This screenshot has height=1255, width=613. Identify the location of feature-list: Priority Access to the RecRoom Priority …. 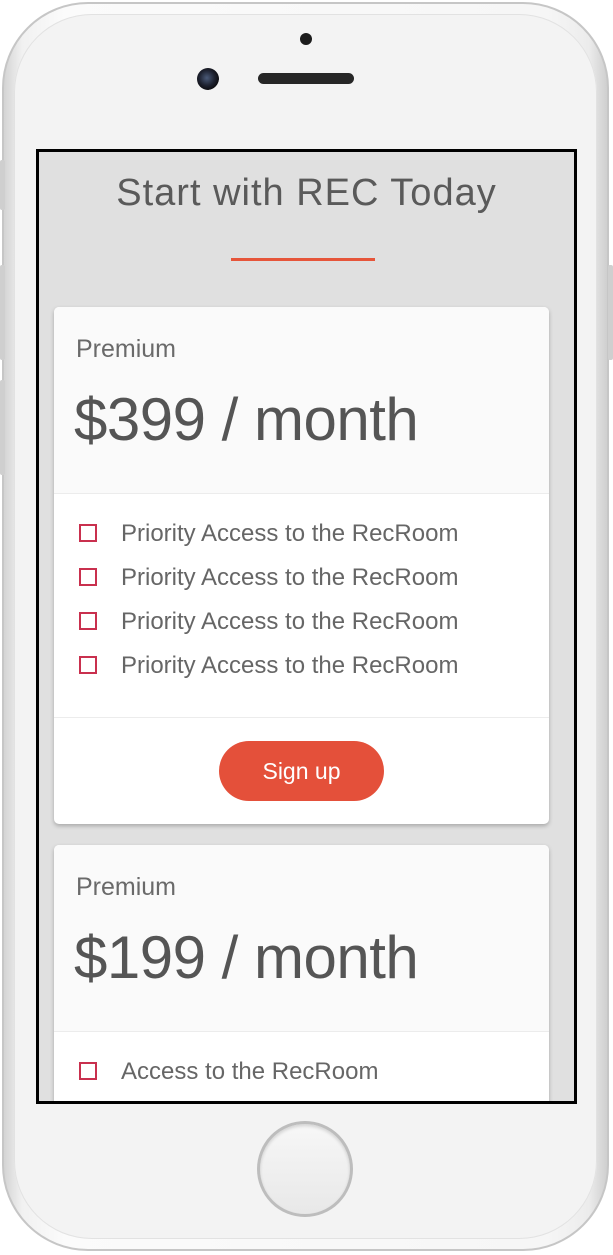
(301, 591).